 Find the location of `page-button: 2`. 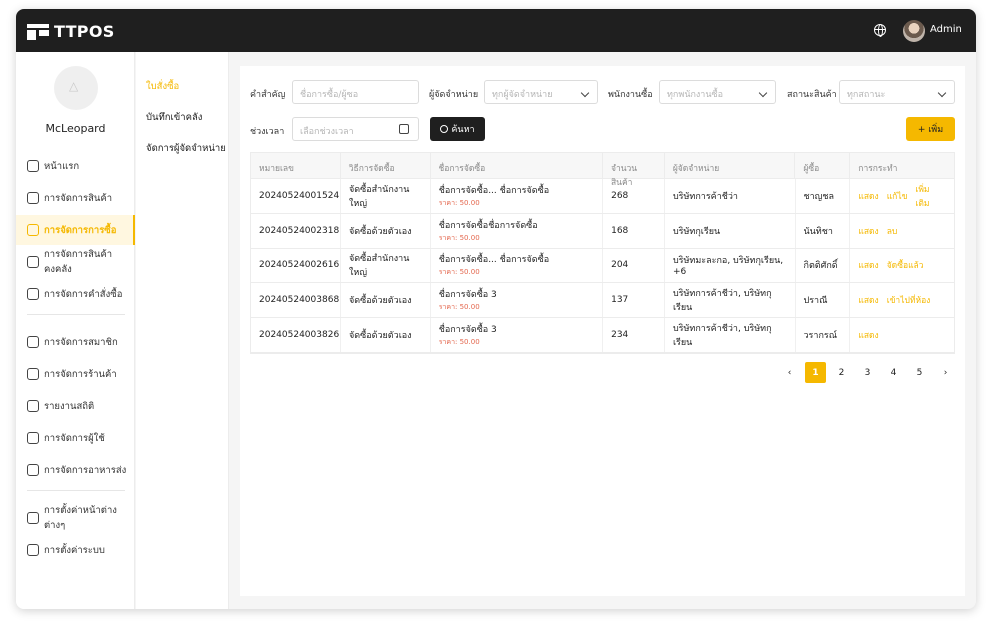

page-button: 2 is located at coordinates (841, 372).